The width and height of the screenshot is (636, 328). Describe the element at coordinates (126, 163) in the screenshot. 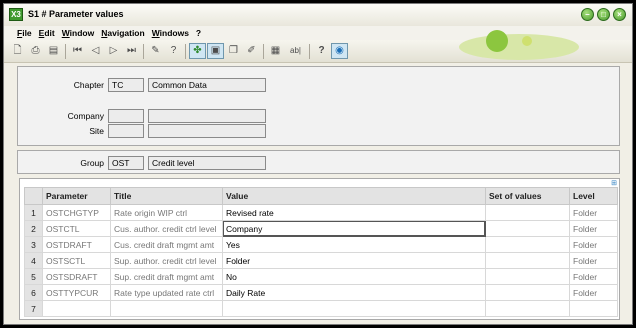

I see `group-code-field: OST` at that location.